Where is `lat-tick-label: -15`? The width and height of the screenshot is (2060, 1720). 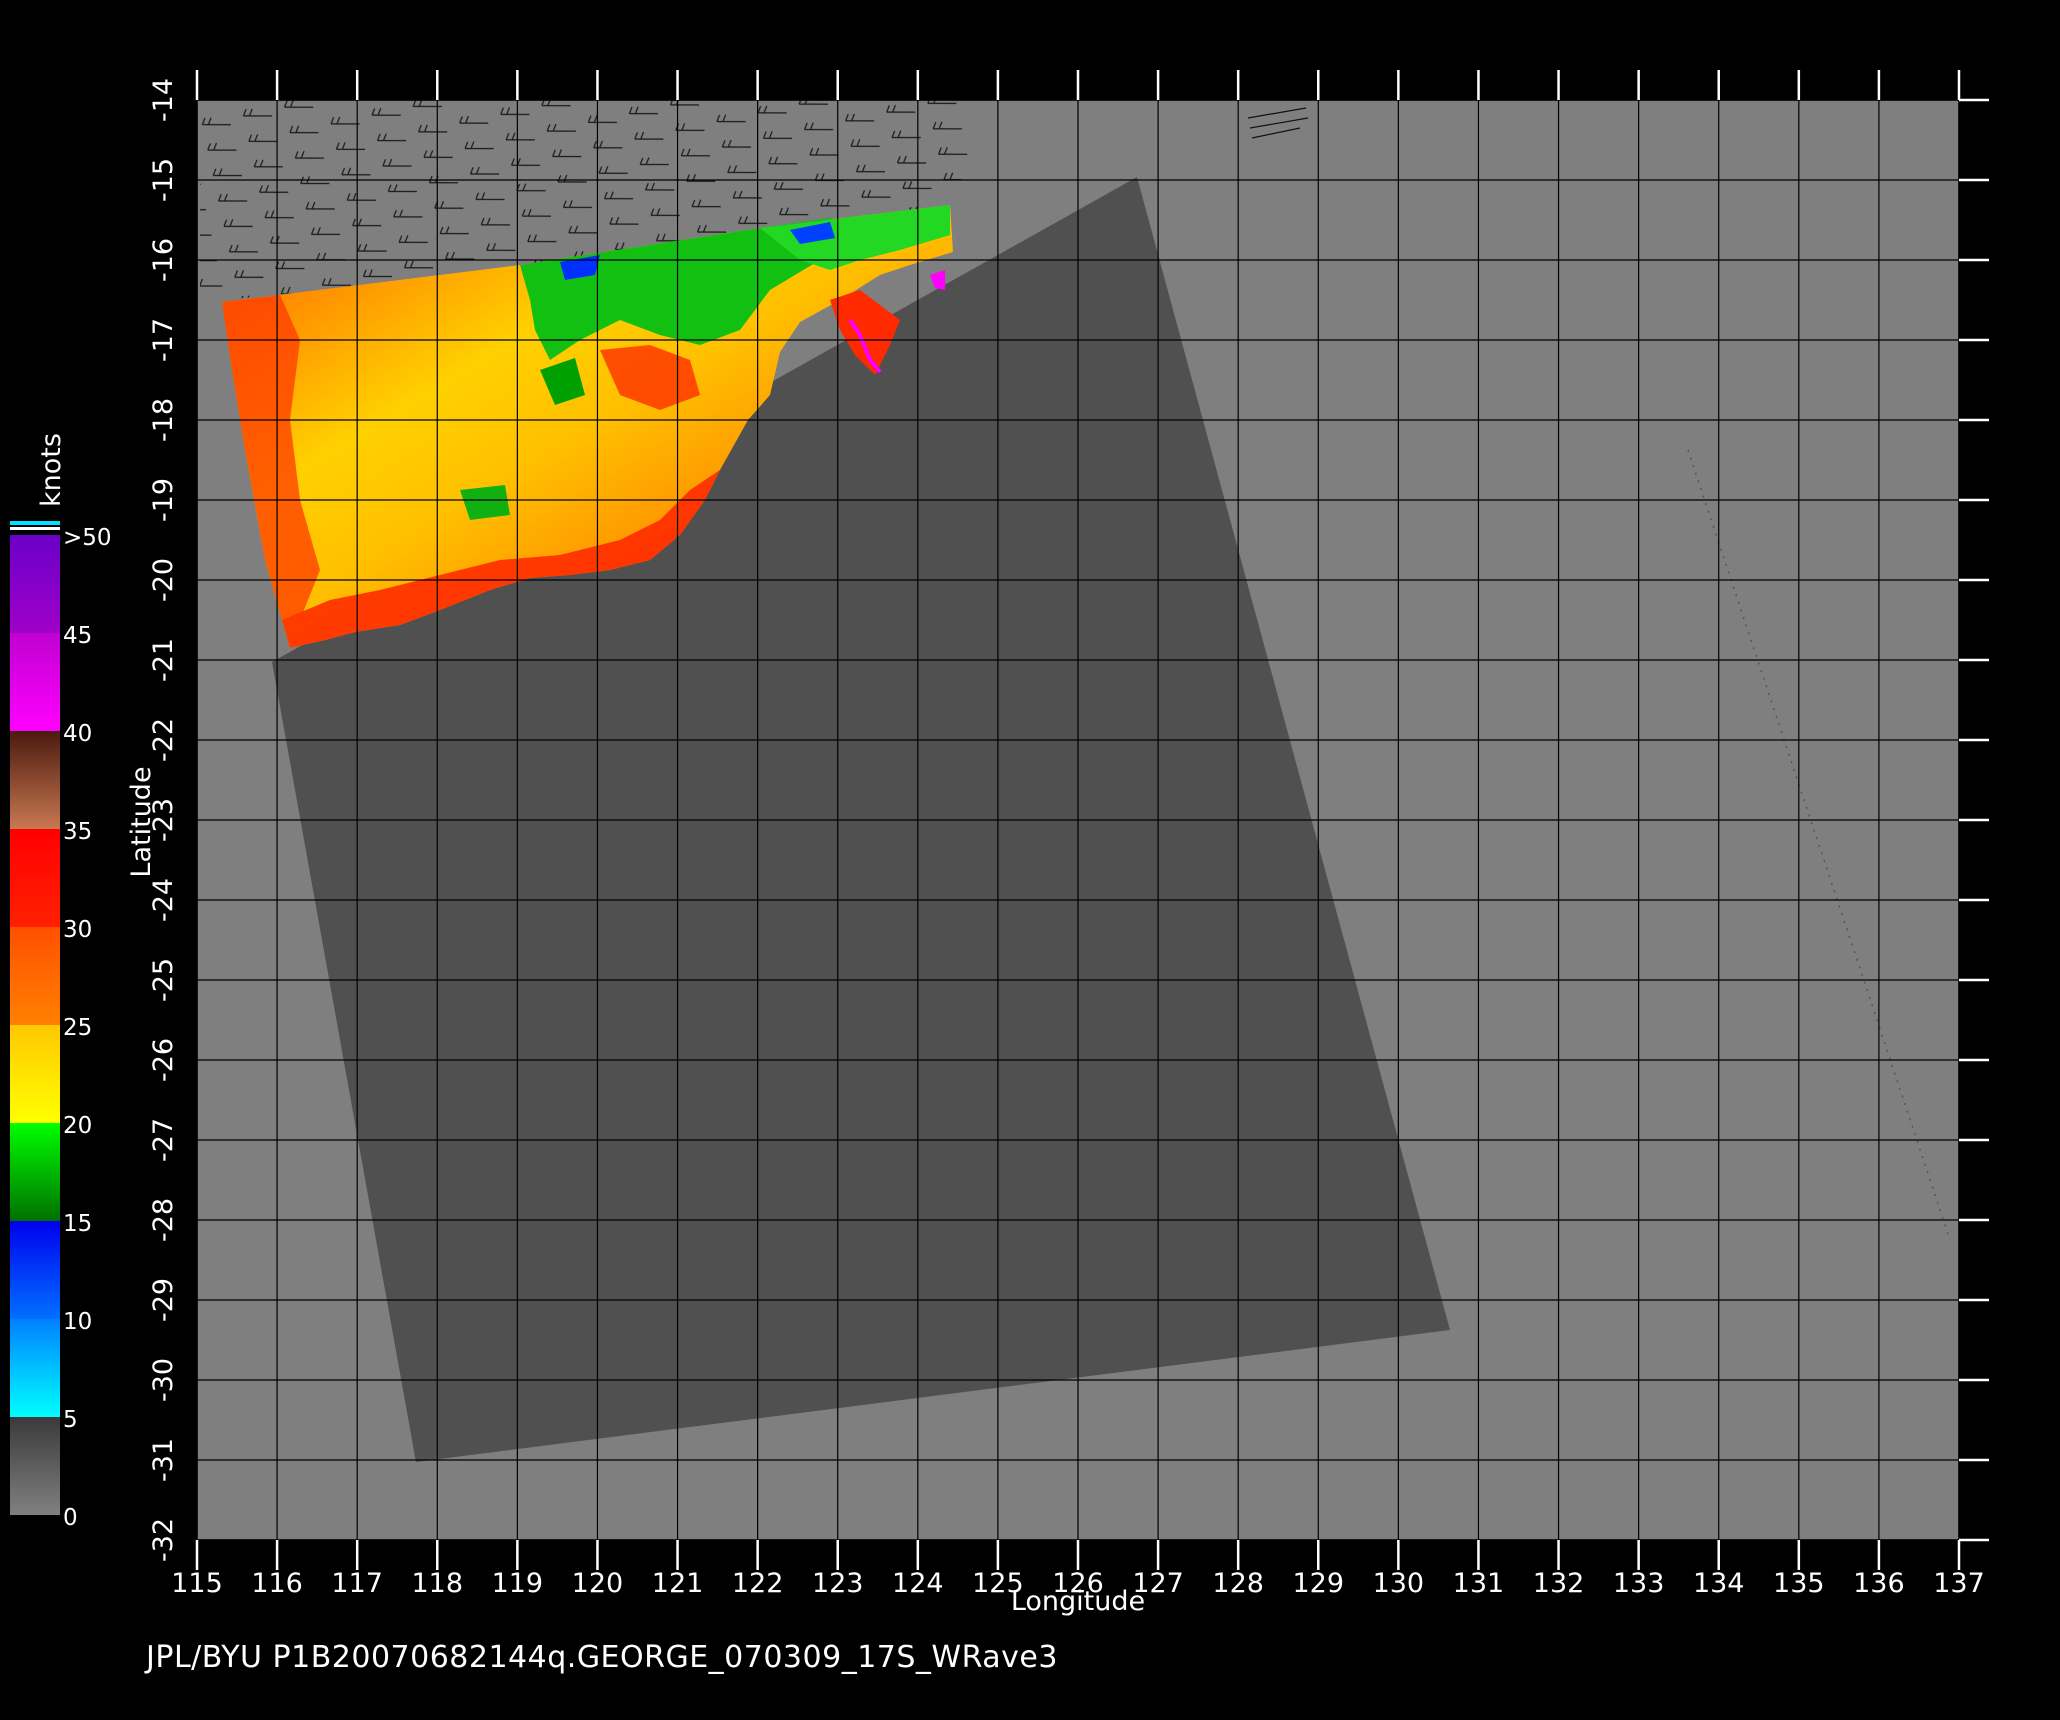
lat-tick-label: -15 is located at coordinates (163, 180).